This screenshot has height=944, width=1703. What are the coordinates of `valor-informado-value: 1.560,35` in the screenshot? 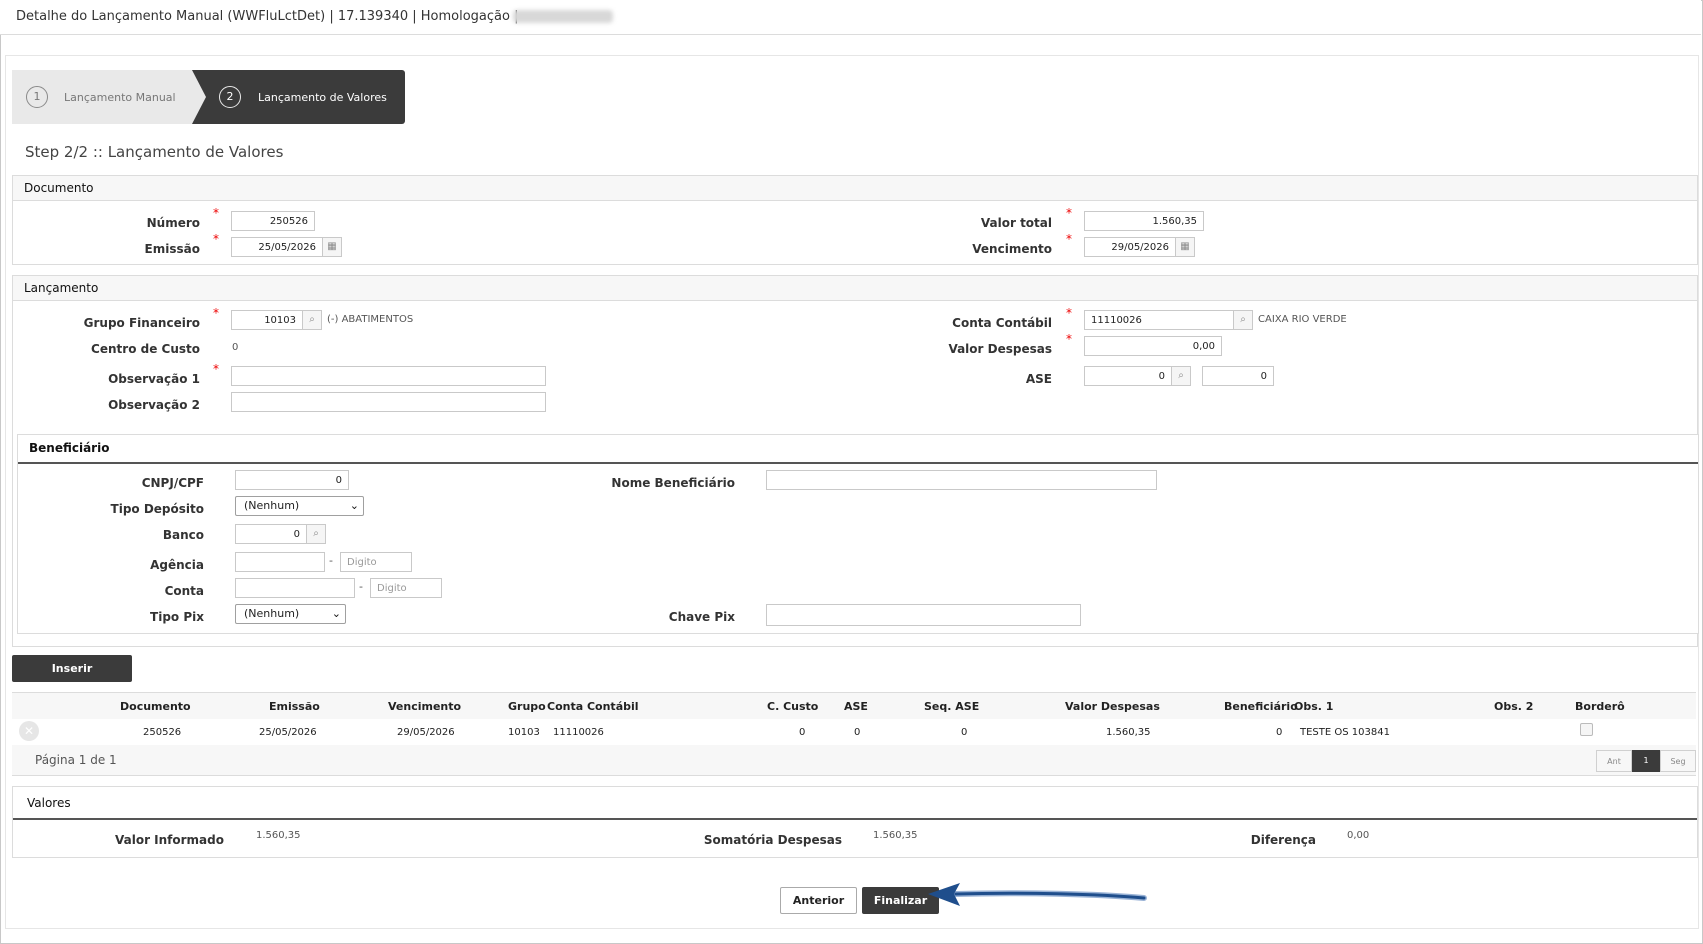 It's located at (278, 835).